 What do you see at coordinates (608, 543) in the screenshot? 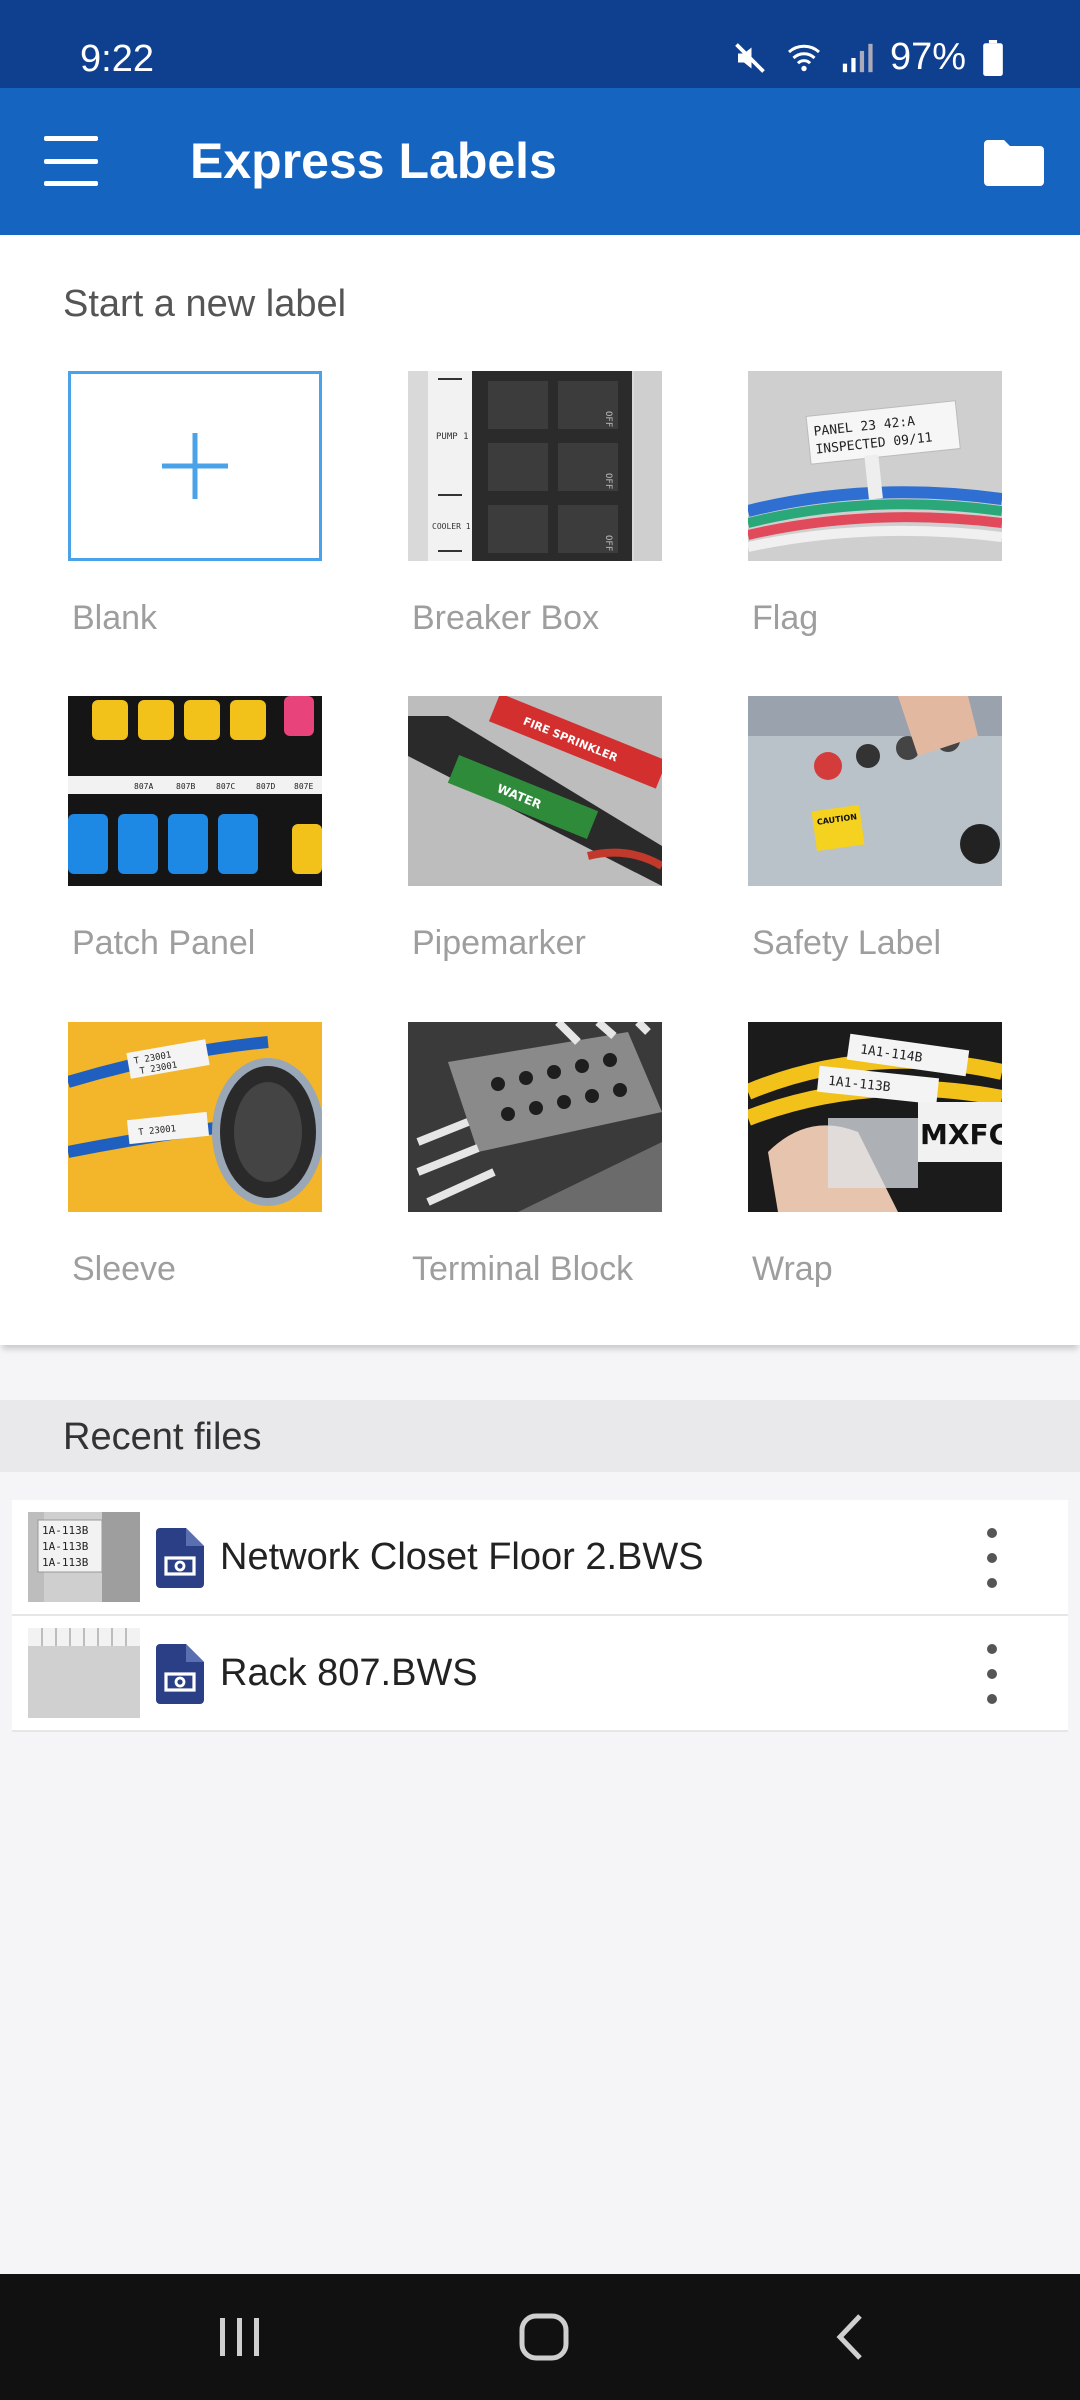
I see `breaker-off-3: OFF` at bounding box center [608, 543].